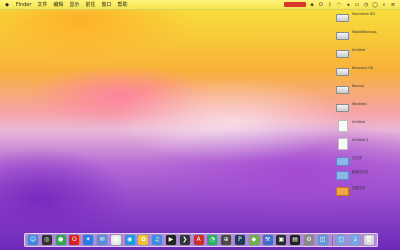 This screenshot has height=250, width=400. What do you see at coordinates (366, 145) in the screenshot?
I see `desktop-document: Untitled 2` at bounding box center [366, 145].